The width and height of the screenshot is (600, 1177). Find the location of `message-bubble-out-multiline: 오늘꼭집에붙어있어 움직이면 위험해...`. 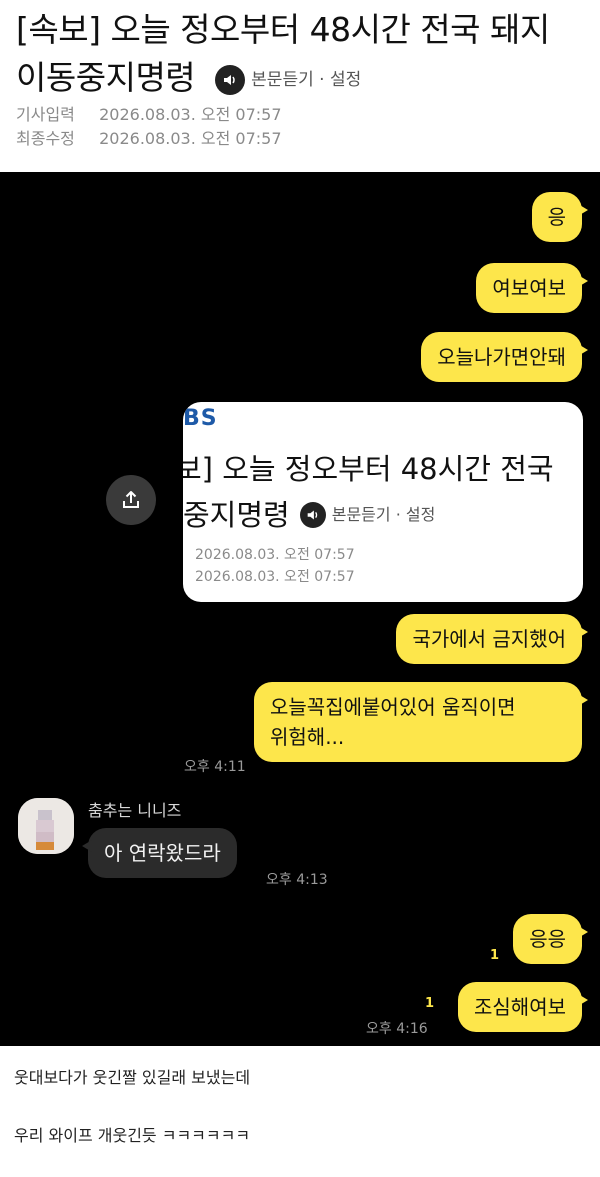

message-bubble-out-multiline: 오늘꼭집에붙어있어 움직이면 위험해... is located at coordinates (421, 722).